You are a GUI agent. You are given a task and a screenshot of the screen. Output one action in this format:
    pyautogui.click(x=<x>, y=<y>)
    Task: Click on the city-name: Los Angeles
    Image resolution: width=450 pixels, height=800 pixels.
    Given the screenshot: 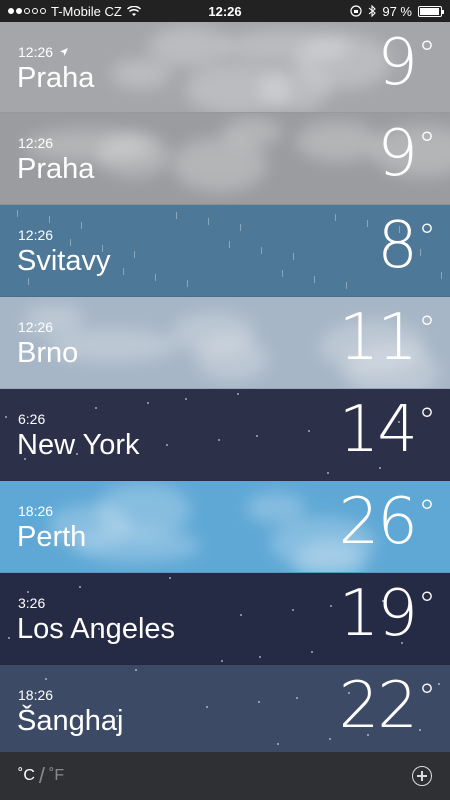 What is the action you would take?
    pyautogui.click(x=96, y=629)
    